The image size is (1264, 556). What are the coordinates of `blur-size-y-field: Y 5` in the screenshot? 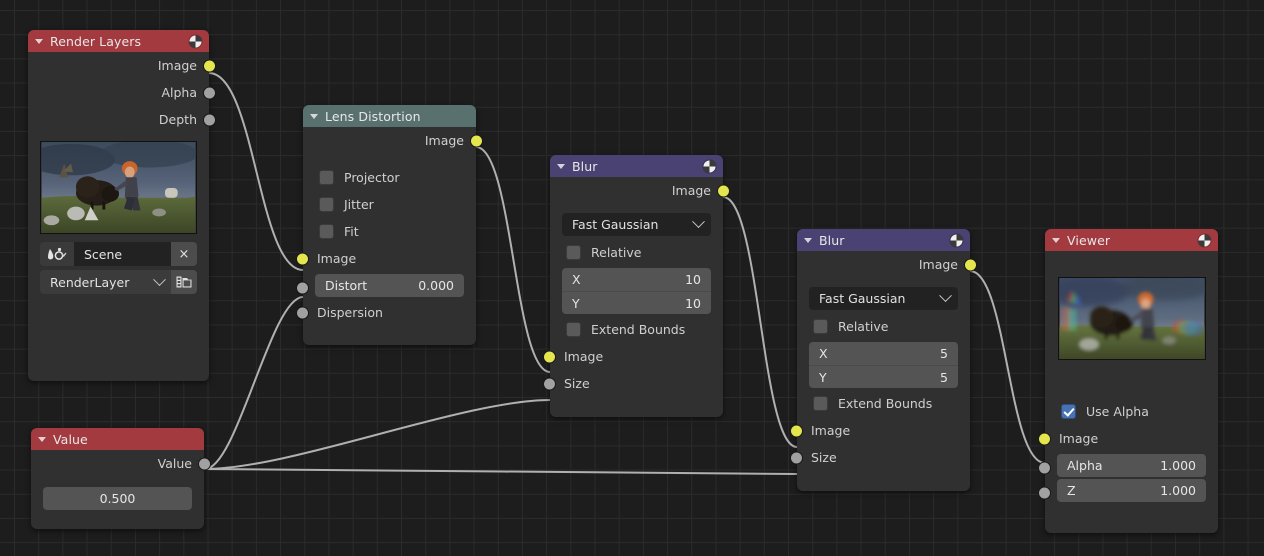 It's located at (883, 376).